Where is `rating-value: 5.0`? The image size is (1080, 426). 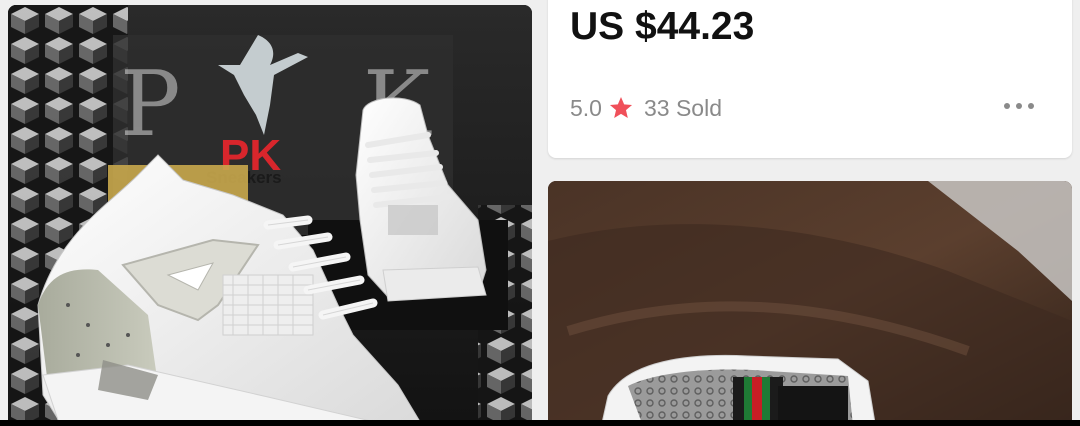 rating-value: 5.0 is located at coordinates (586, 107).